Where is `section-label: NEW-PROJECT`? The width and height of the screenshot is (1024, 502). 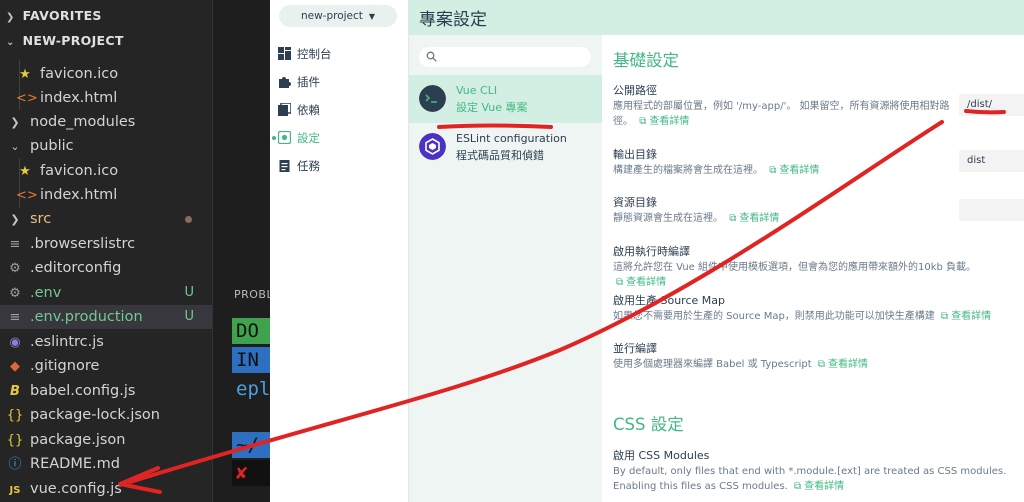 section-label: NEW-PROJECT is located at coordinates (73, 40).